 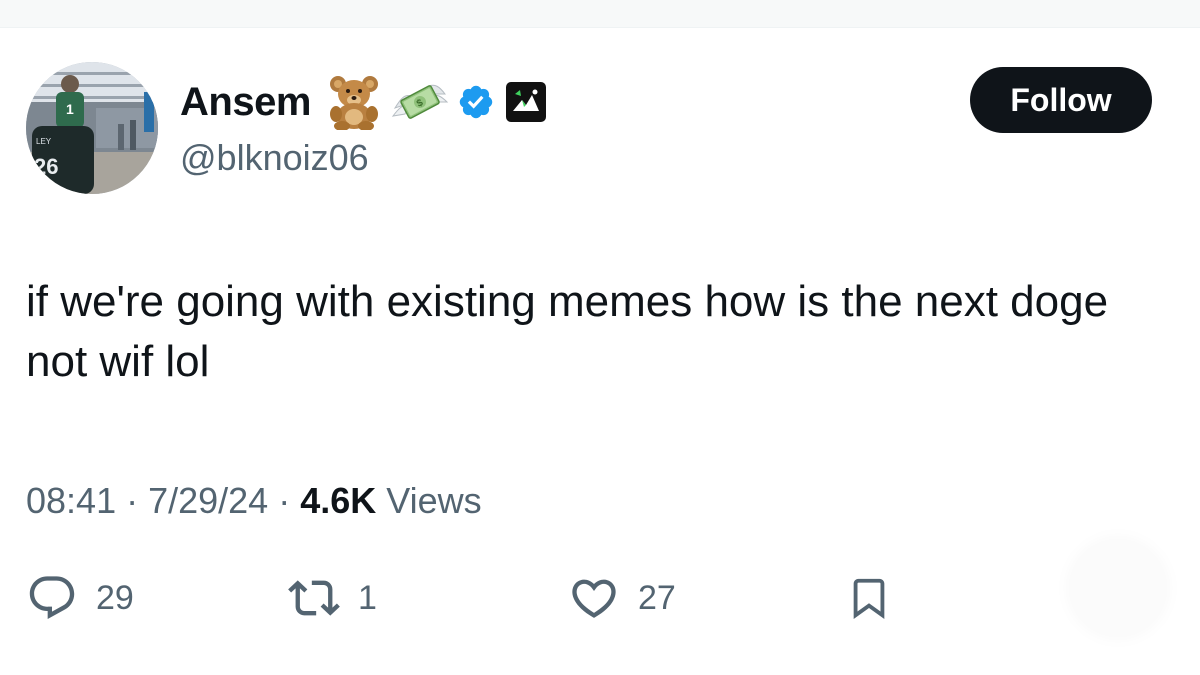 What do you see at coordinates (71, 500) in the screenshot?
I see `tweet-time: 08:41` at bounding box center [71, 500].